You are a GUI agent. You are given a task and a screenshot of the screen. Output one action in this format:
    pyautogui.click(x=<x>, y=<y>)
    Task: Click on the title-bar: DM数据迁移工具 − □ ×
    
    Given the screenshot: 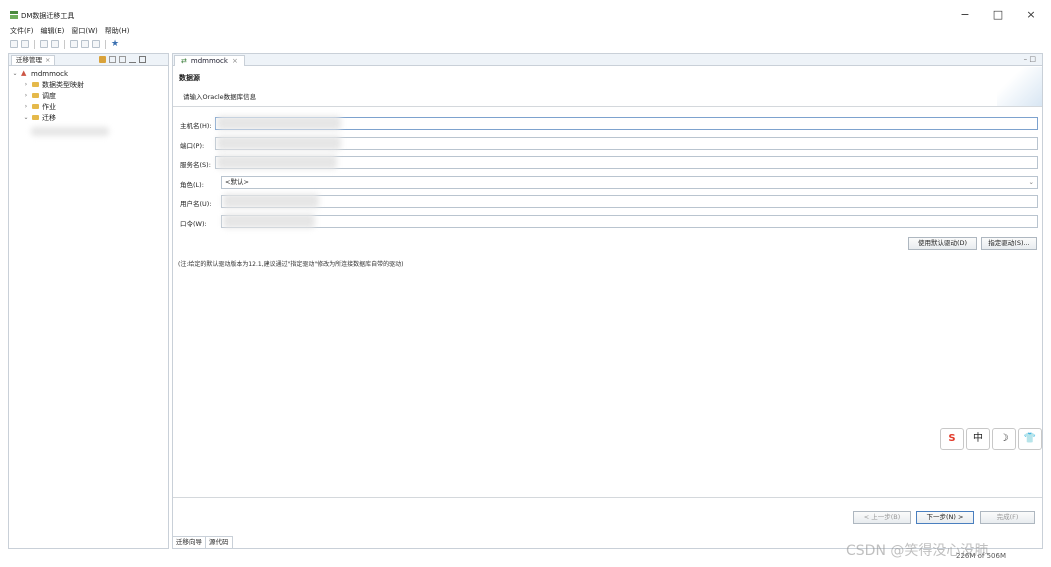 What is the action you would take?
    pyautogui.click(x=525, y=12)
    